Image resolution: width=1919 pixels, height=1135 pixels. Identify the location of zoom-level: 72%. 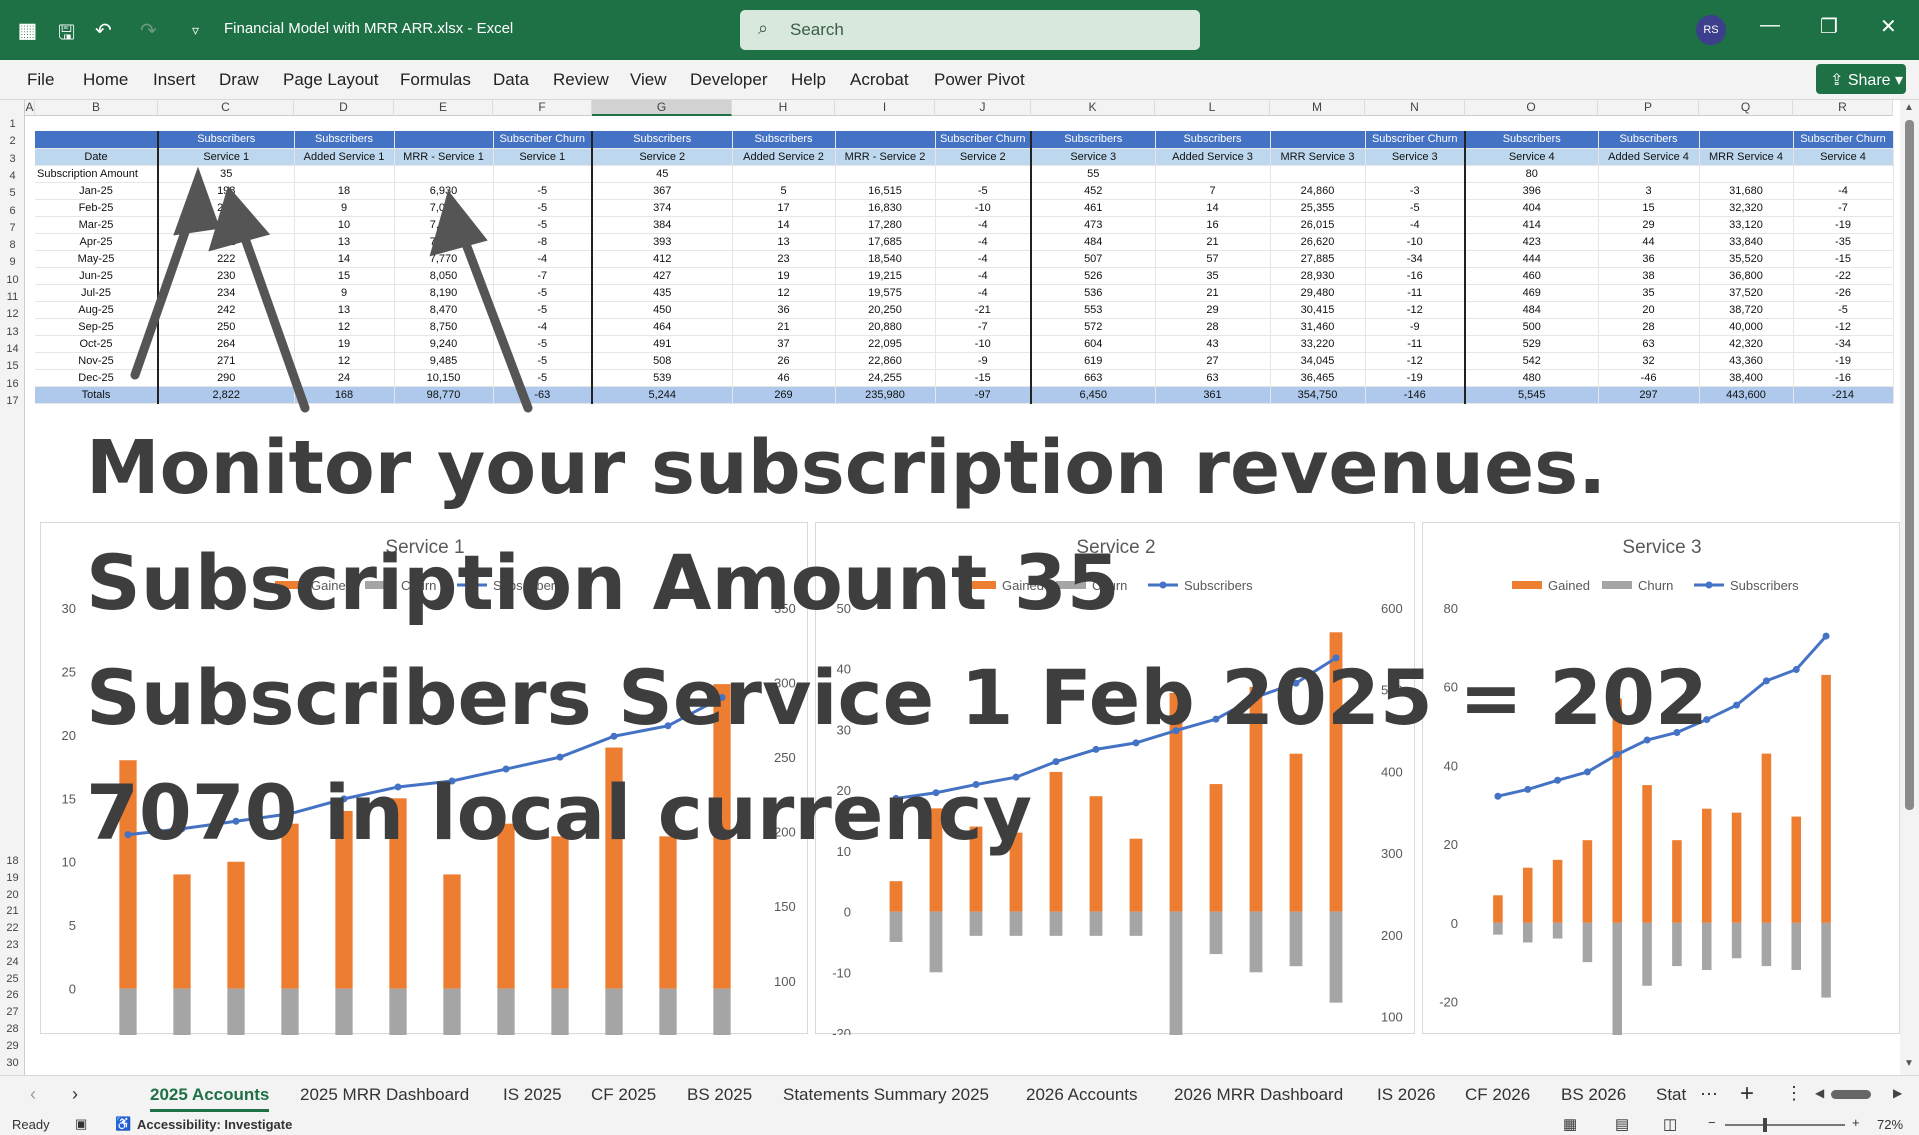
(1890, 1124).